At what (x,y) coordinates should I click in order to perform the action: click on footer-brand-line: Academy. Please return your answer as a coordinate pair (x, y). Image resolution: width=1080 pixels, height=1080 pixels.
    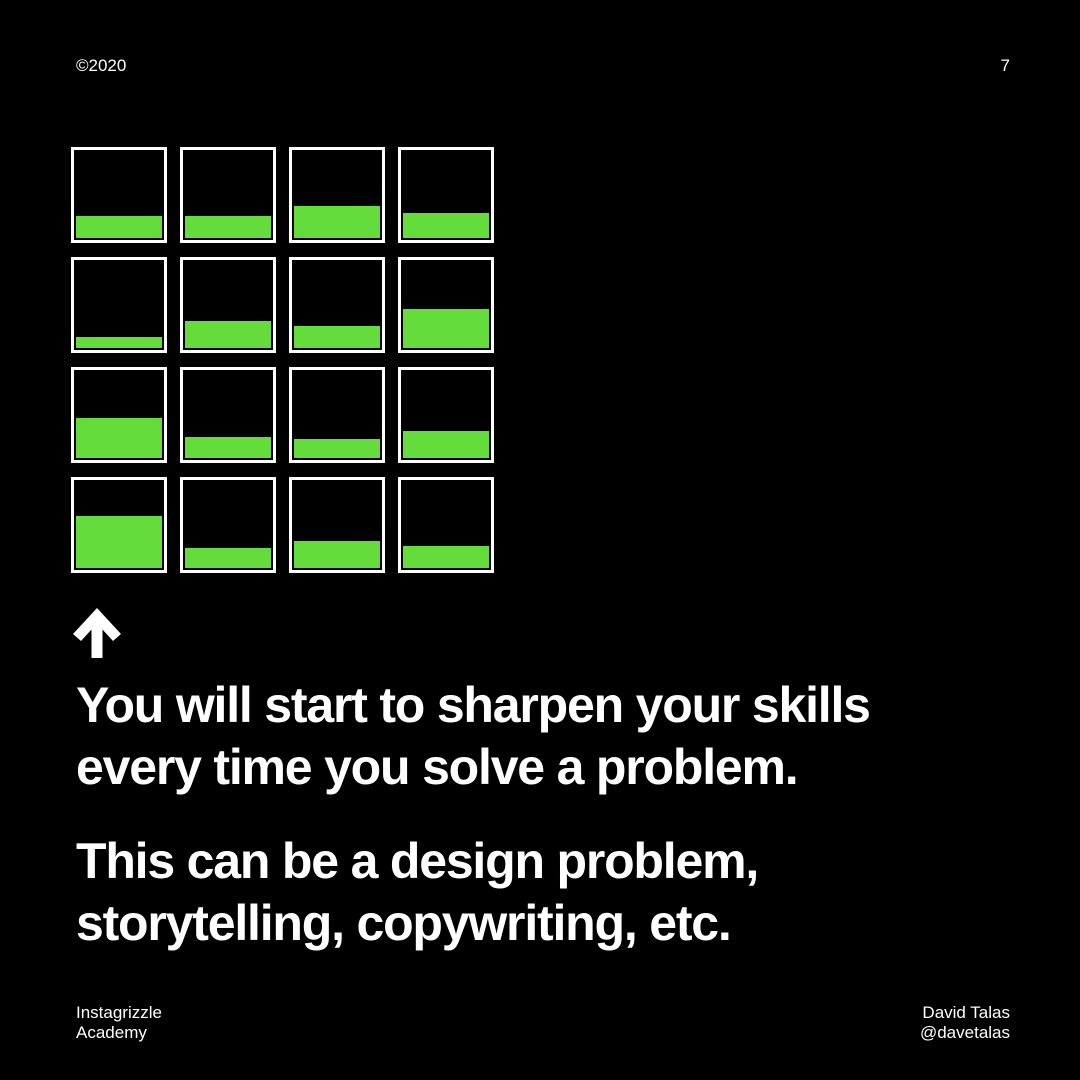
    Looking at the image, I should click on (111, 1032).